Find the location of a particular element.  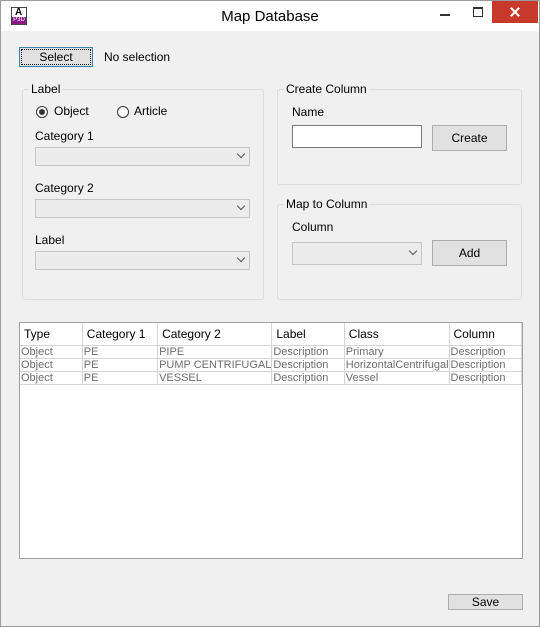

map-to-column-legend: Map to Column is located at coordinates (327, 204).